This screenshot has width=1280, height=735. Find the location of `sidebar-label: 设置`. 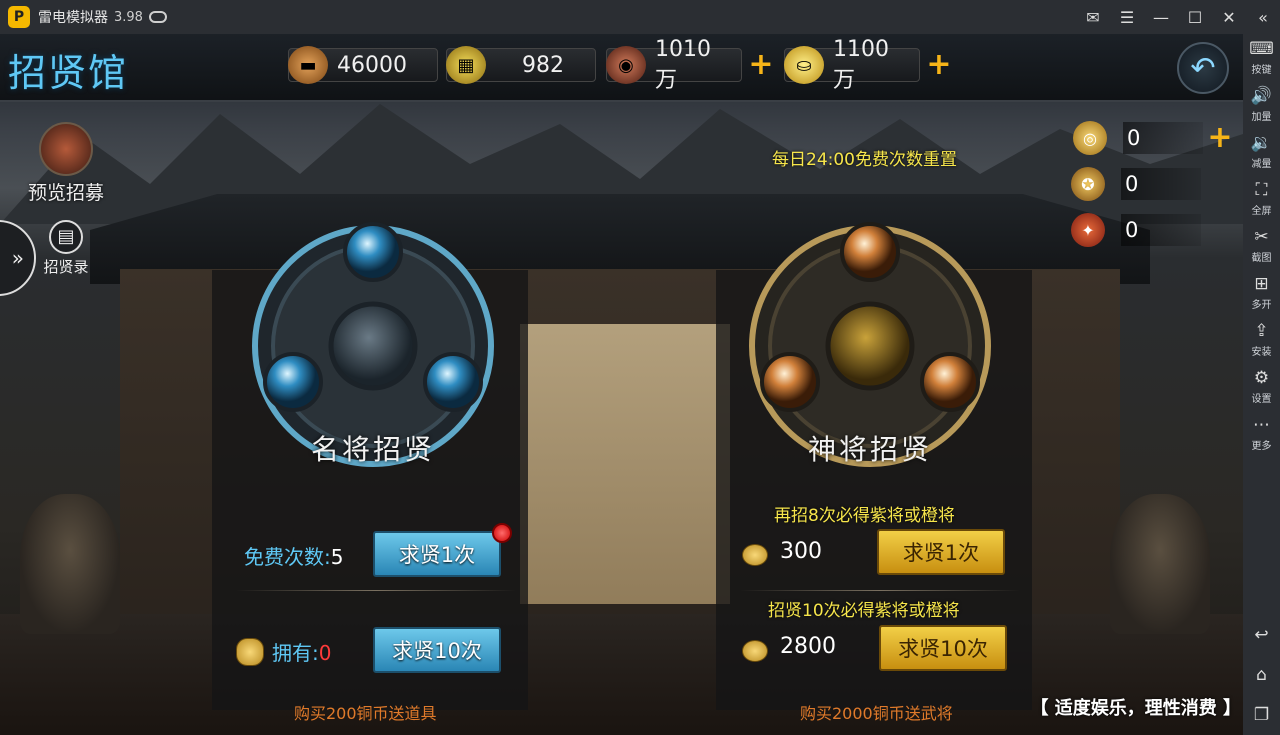

sidebar-label: 设置 is located at coordinates (1261, 399).